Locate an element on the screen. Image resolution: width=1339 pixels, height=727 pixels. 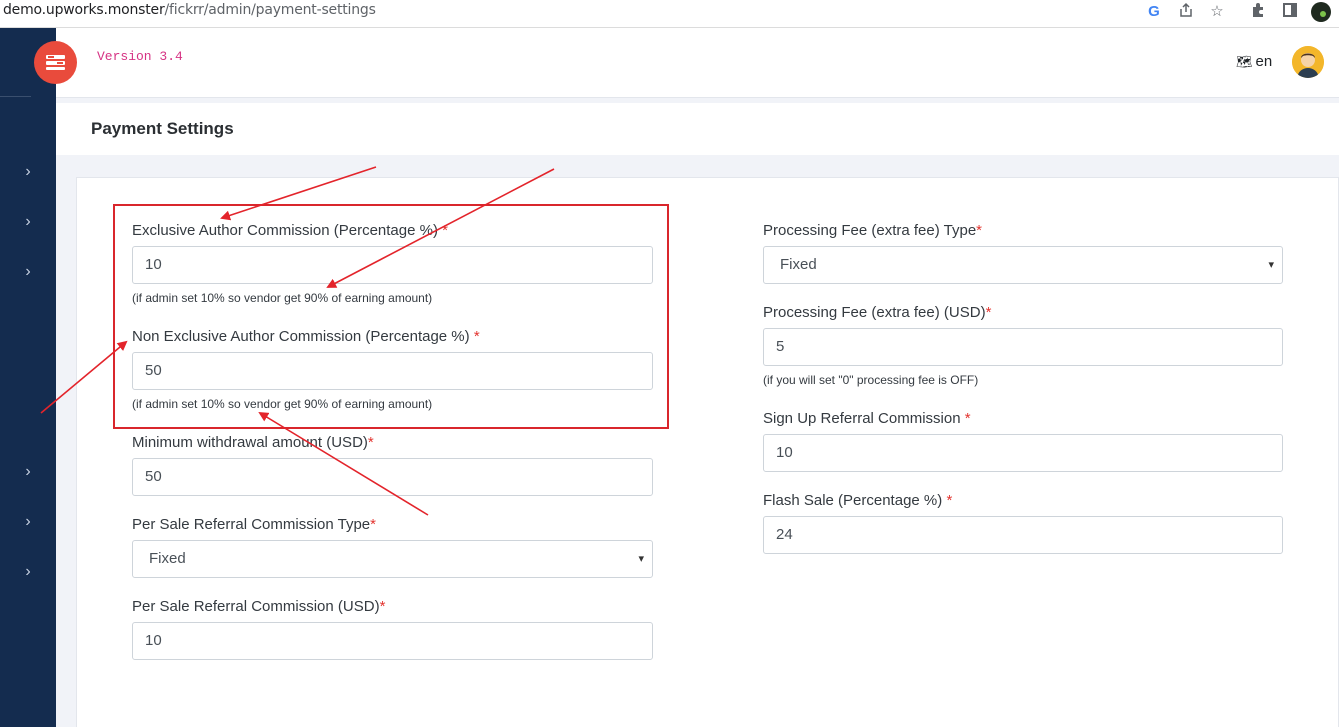
signup-referral-label: Sign Up Referral Commission * is located at coordinates (867, 418).